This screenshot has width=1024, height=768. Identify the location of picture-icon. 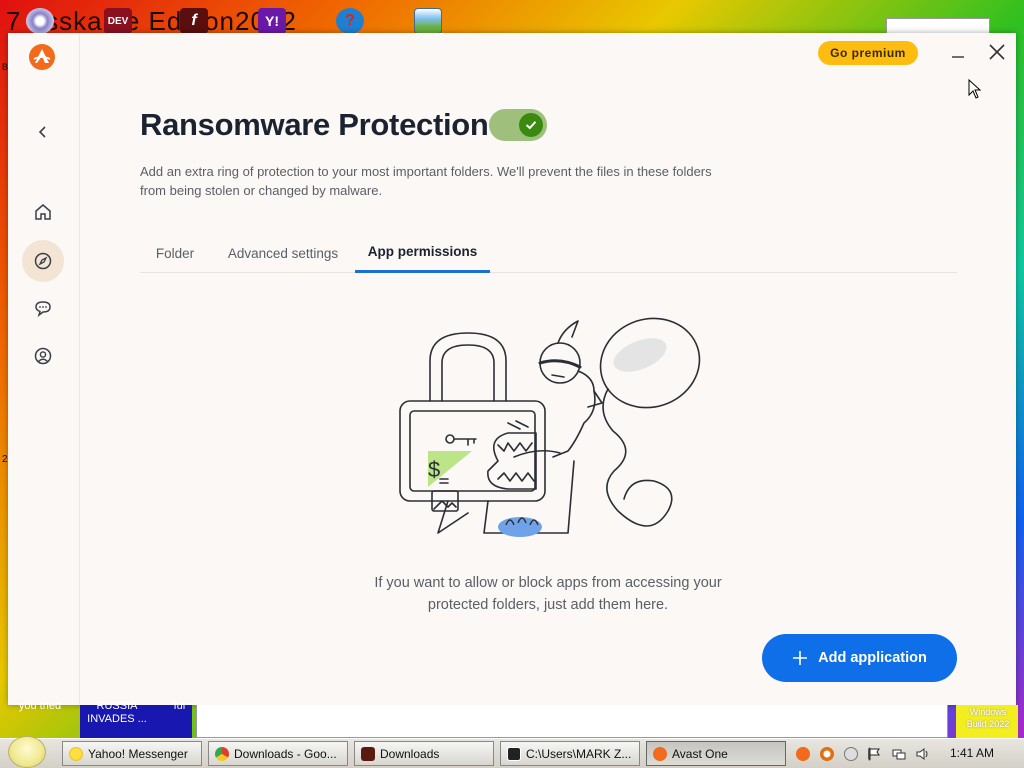
(428, 21).